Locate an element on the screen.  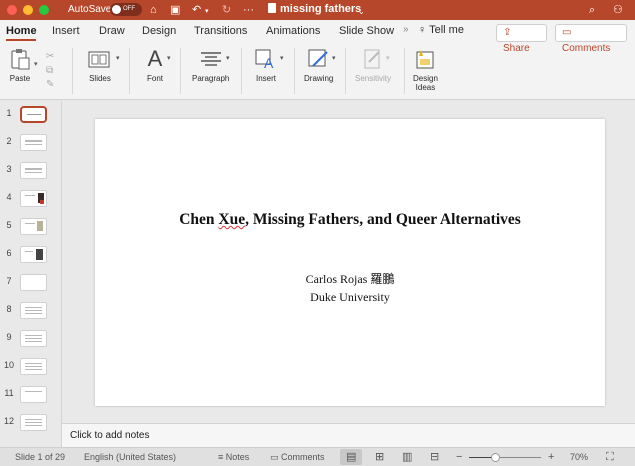
fit-to-window-icon: ⛶ is located at coordinates (610, 457).